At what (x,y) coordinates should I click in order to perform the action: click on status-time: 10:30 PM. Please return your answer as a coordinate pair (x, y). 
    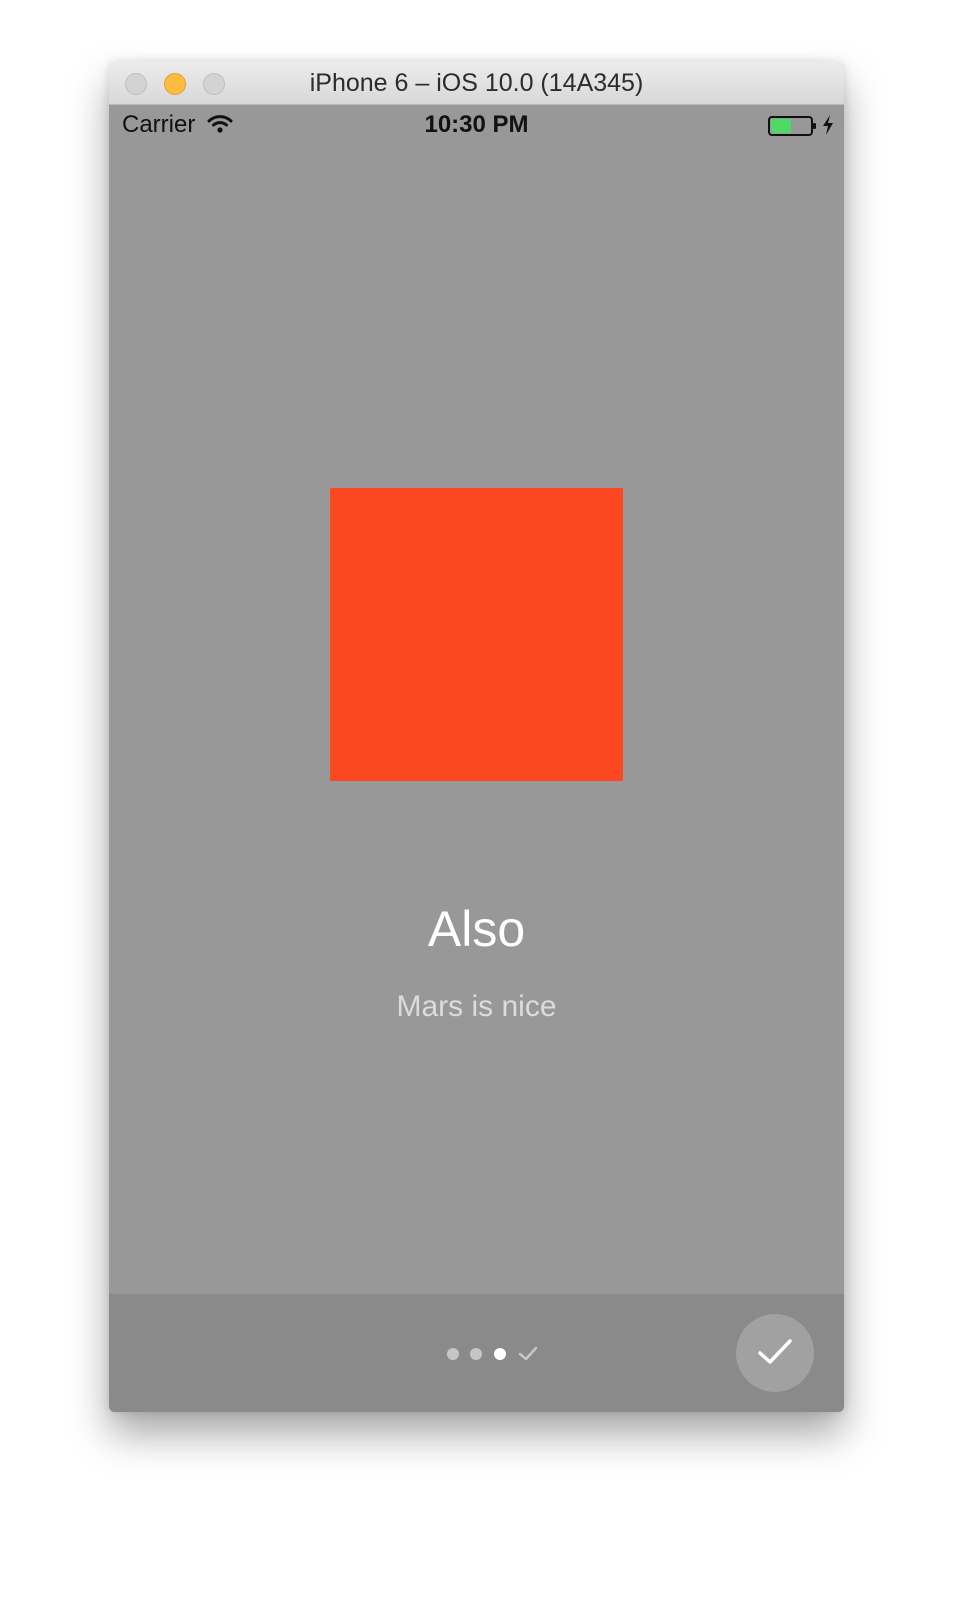
    Looking at the image, I should click on (476, 124).